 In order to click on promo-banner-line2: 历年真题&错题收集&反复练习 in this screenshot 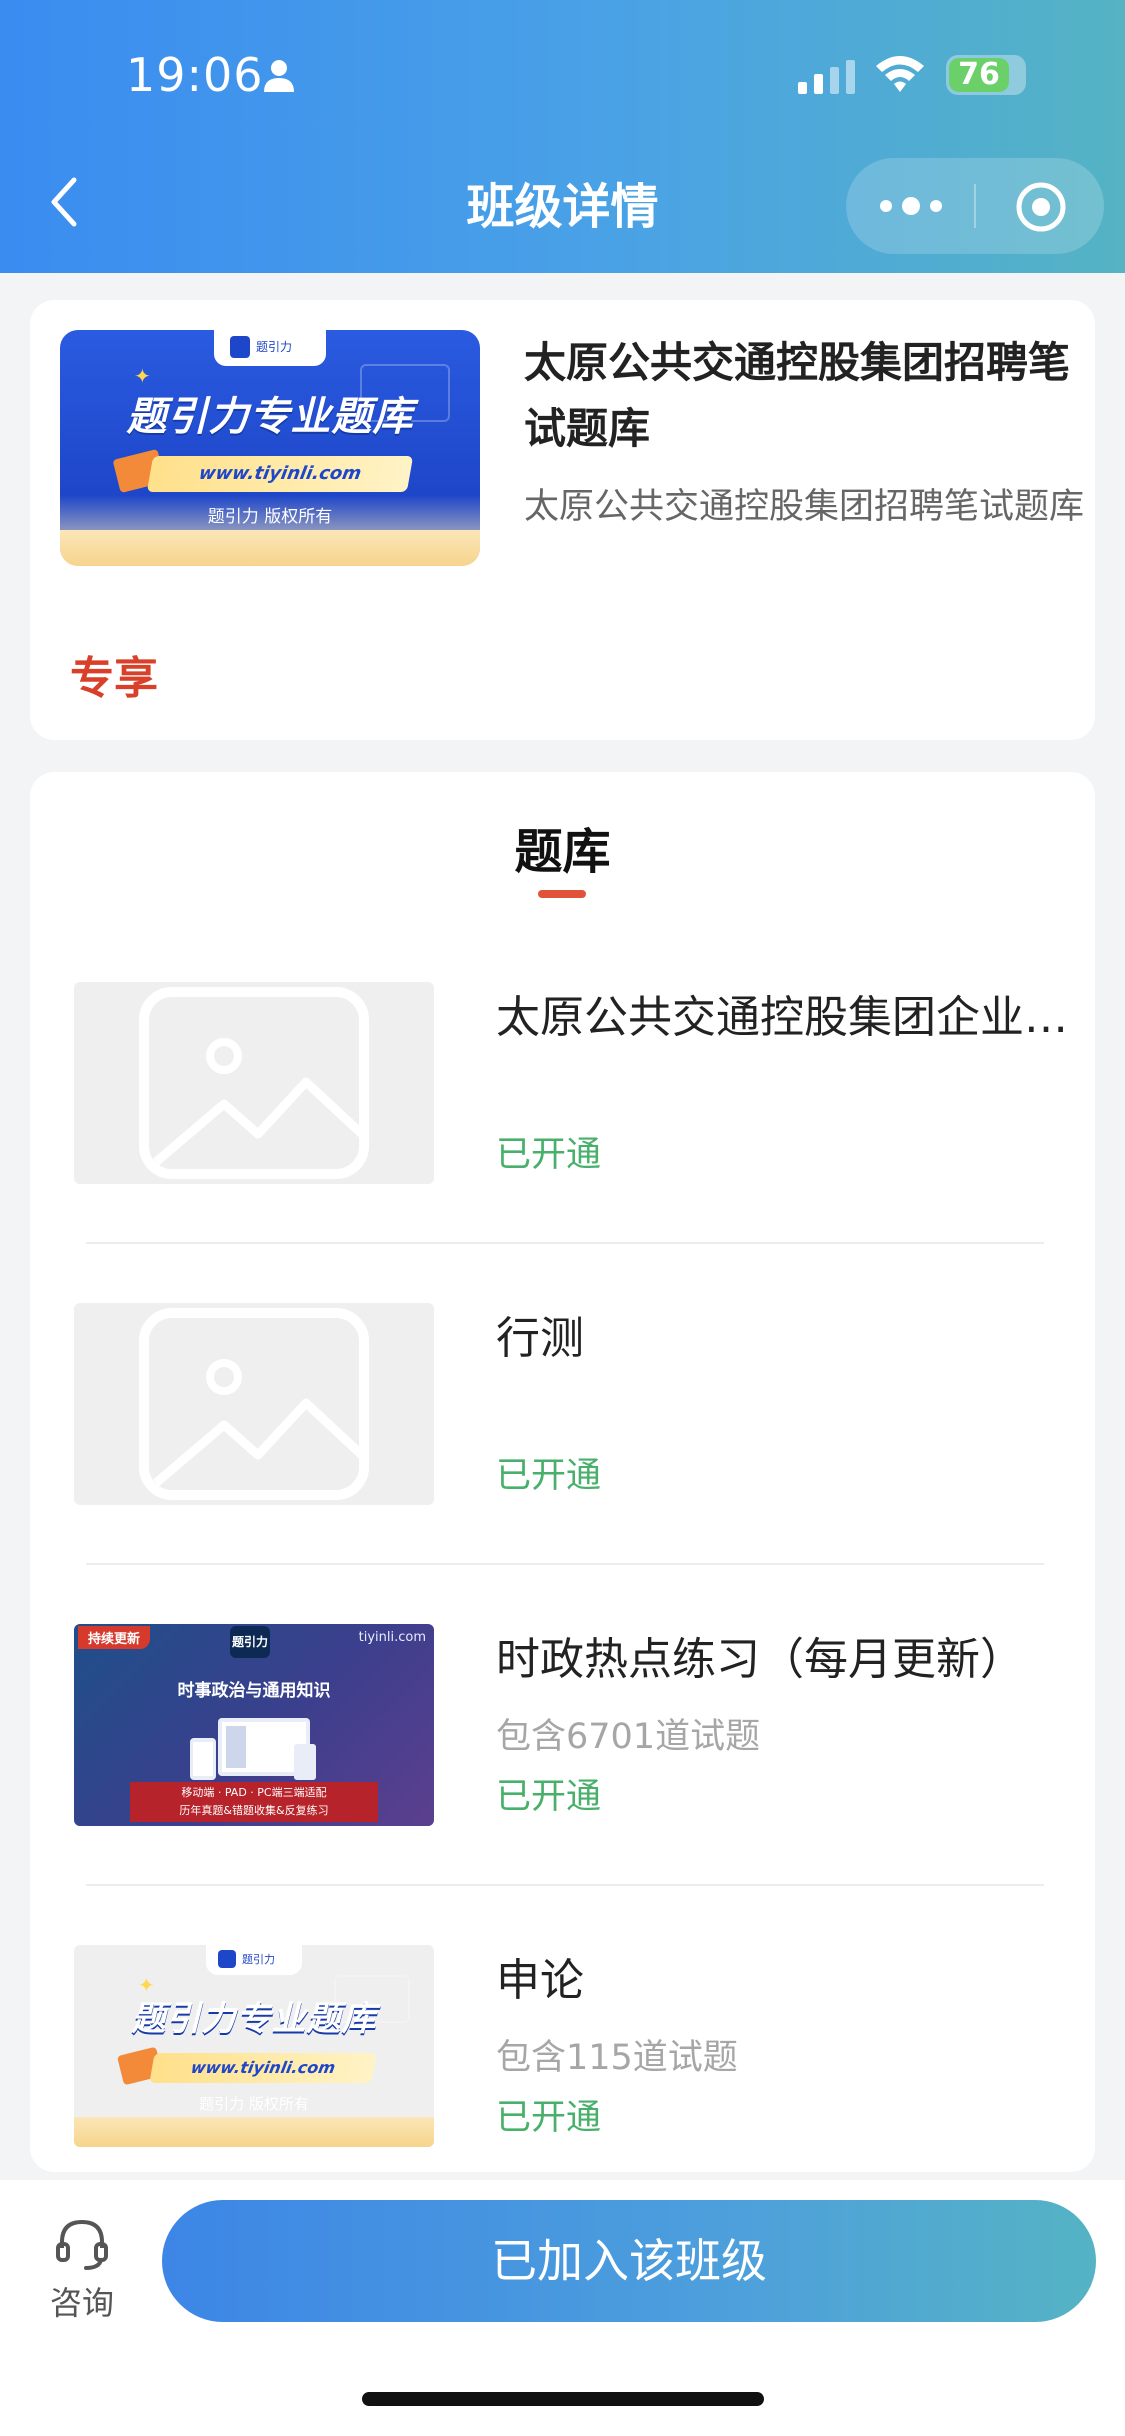, I will do `click(254, 1810)`.